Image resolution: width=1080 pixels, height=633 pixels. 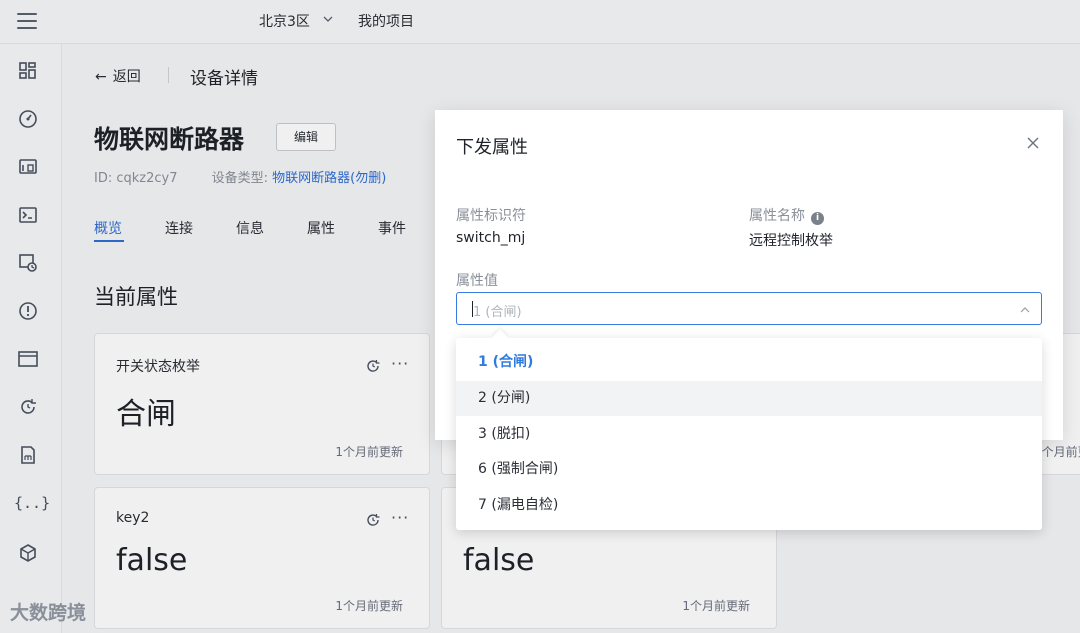 What do you see at coordinates (817, 218) in the screenshot?
I see `info-icon: i` at bounding box center [817, 218].